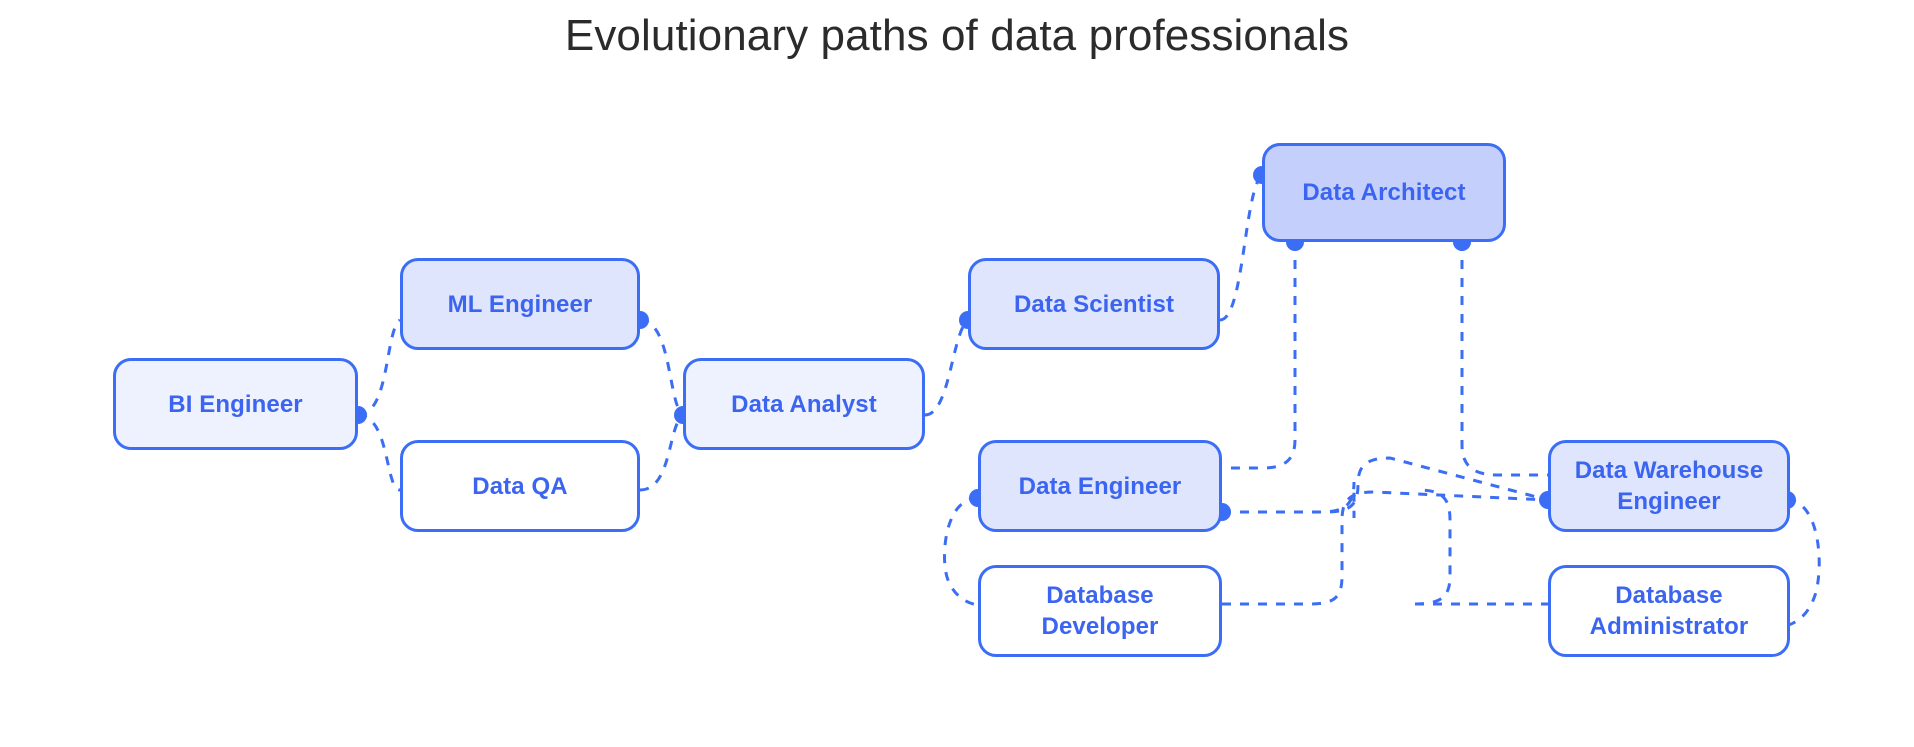 This screenshot has width=1914, height=747. I want to click on node-label: Data Warehouse Engineer, so click(1669, 486).